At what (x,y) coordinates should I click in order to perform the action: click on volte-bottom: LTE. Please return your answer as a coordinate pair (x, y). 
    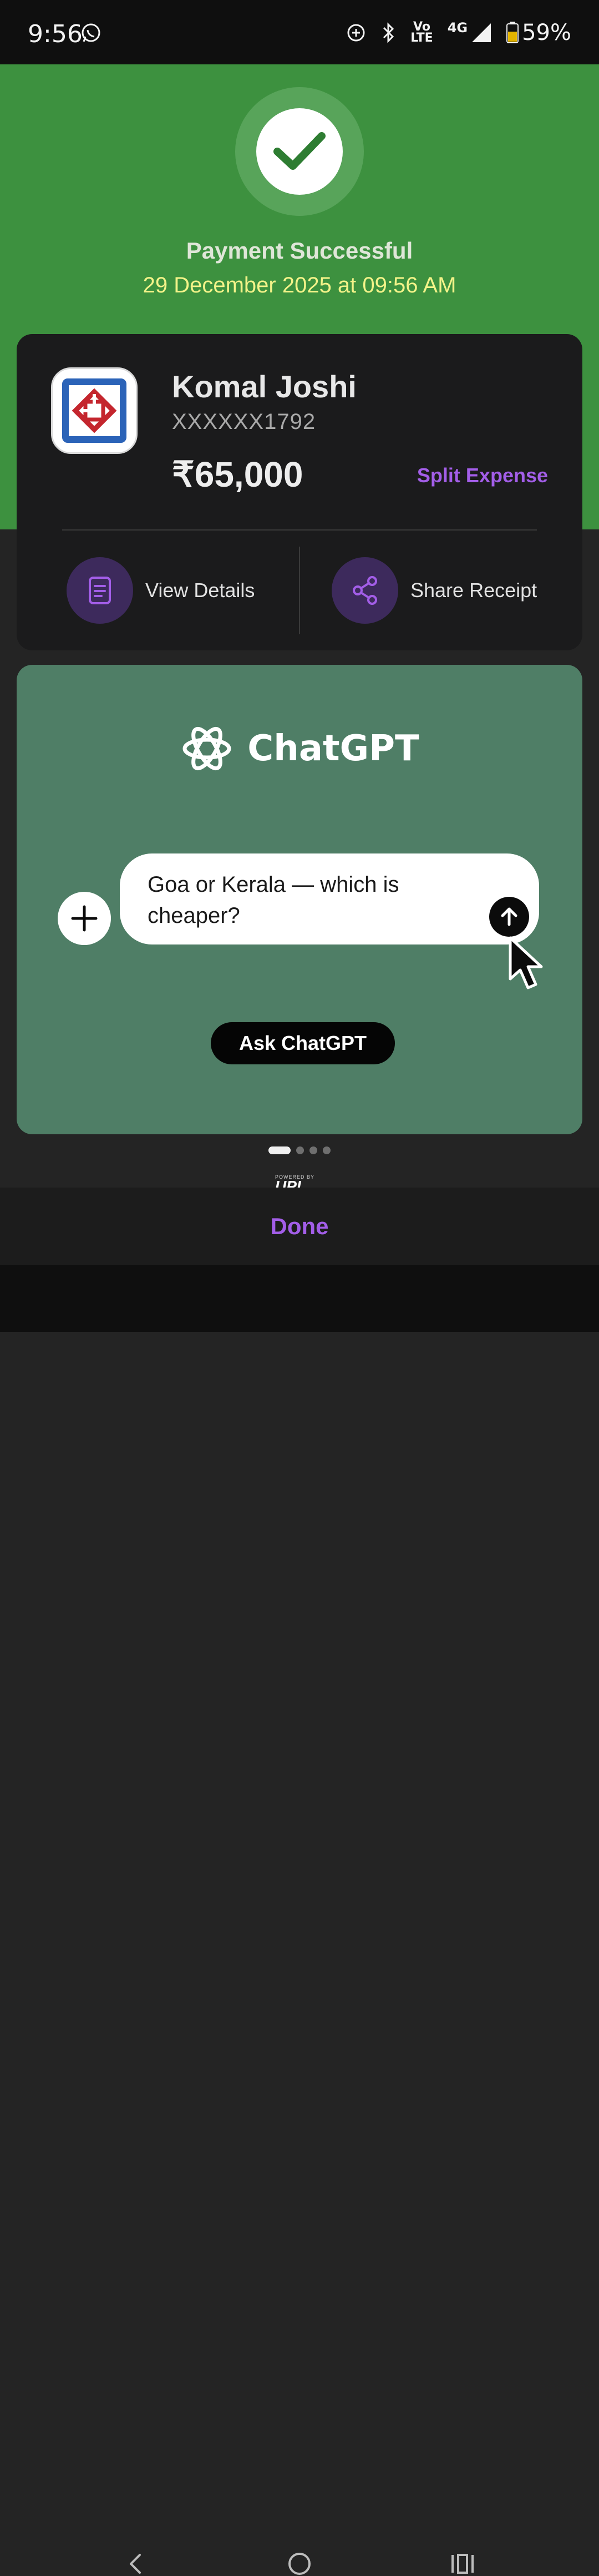
    Looking at the image, I should click on (421, 38).